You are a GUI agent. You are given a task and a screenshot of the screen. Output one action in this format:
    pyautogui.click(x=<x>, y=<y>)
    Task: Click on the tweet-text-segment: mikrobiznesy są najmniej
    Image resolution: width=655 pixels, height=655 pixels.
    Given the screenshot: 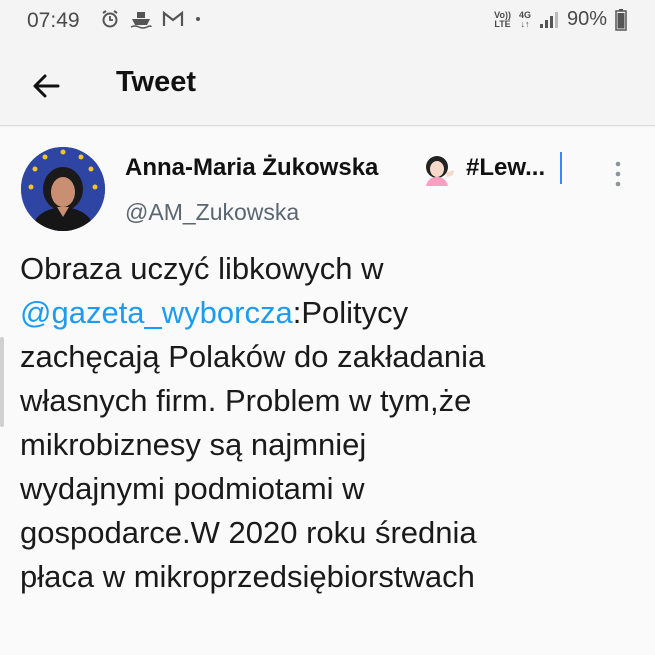 What is the action you would take?
    pyautogui.click(x=193, y=444)
    